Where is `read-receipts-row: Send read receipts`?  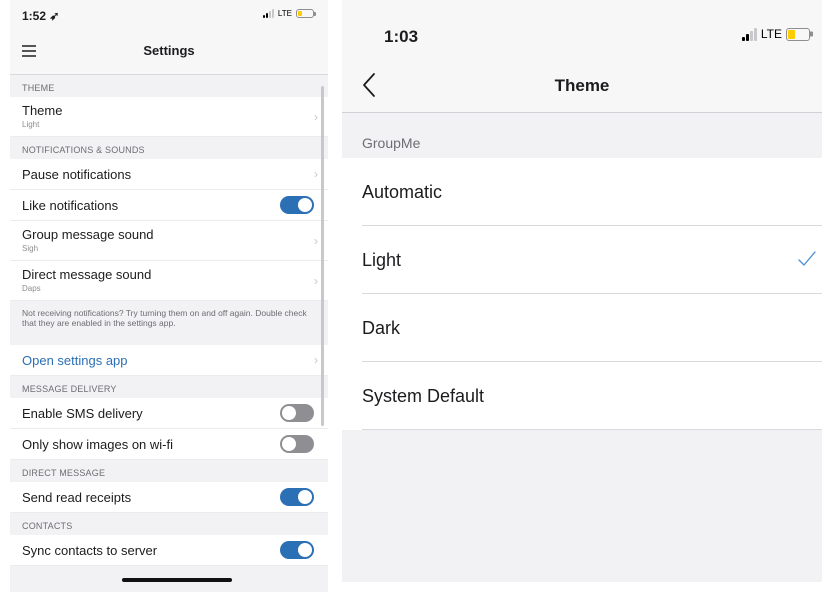 read-receipts-row: Send read receipts is located at coordinates (169, 497).